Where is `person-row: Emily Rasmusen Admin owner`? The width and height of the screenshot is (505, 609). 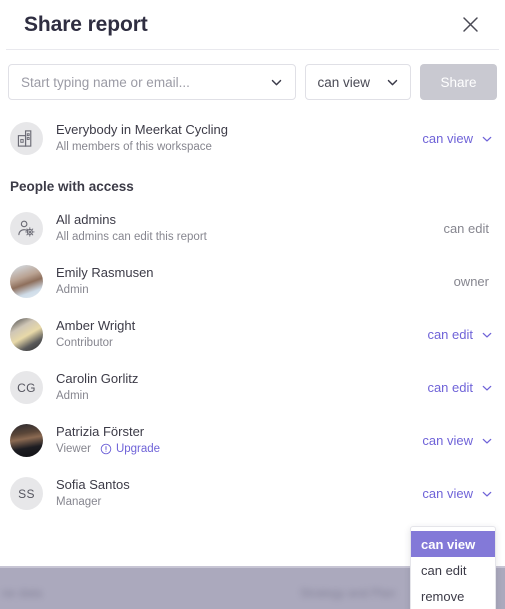 person-row: Emily Rasmusen Admin owner is located at coordinates (252, 281).